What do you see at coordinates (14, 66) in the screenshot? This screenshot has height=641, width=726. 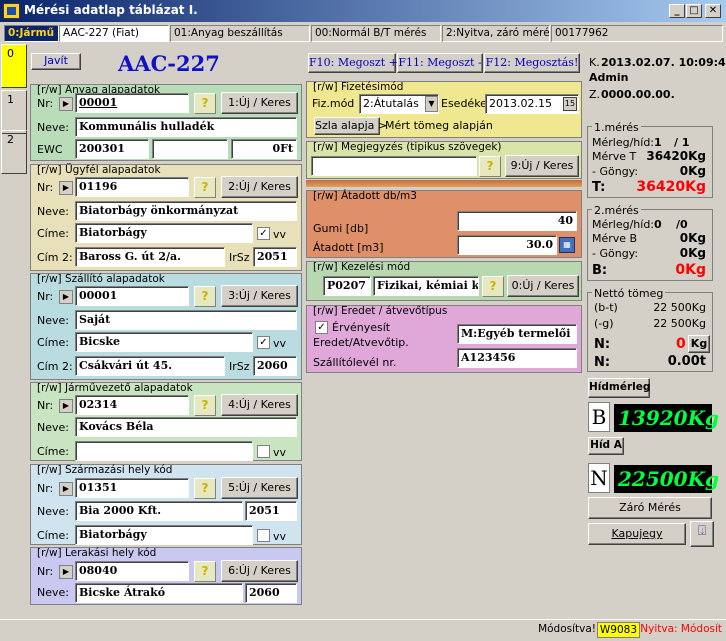 I see `tab-0: 0` at bounding box center [14, 66].